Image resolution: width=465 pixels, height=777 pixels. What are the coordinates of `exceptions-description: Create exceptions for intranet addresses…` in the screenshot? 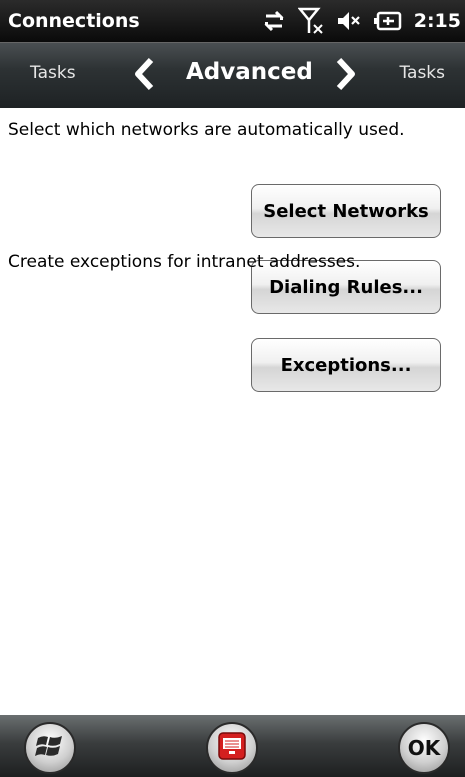 It's located at (184, 262).